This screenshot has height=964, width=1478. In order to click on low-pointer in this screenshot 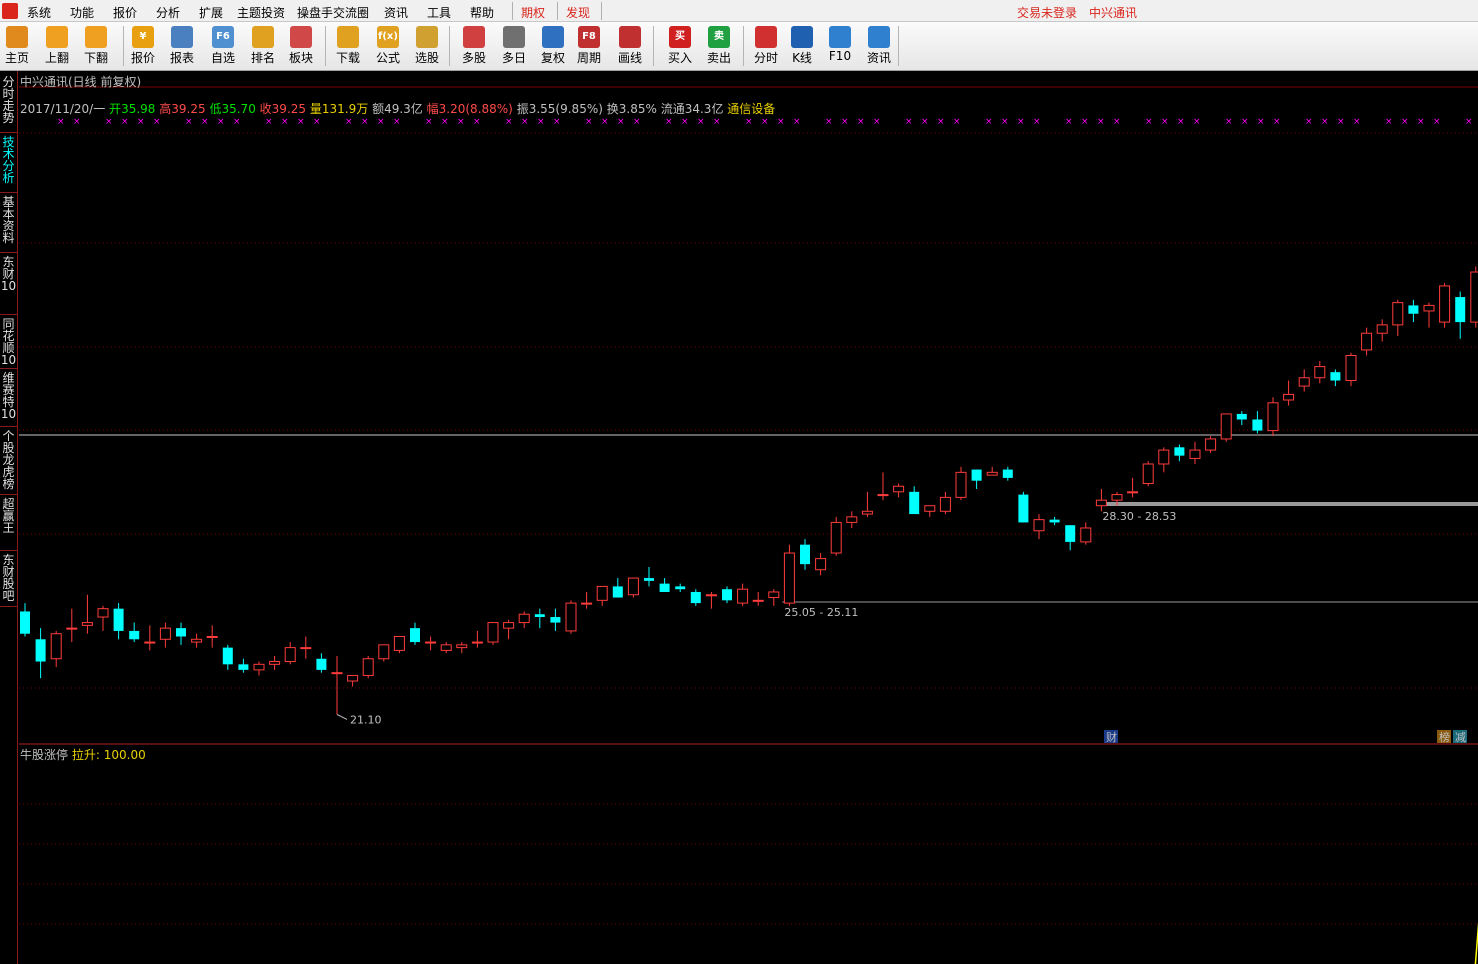, I will do `click(342, 716)`.